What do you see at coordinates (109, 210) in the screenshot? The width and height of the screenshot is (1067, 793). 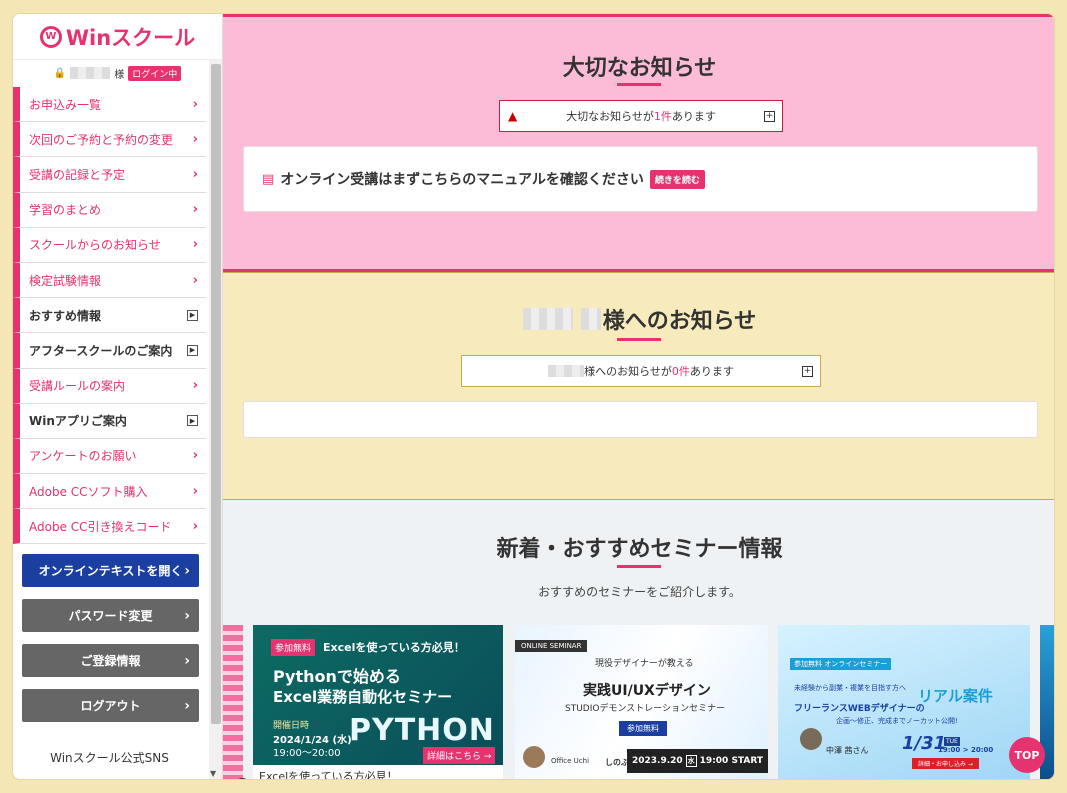 I see `sidebar-item: 学習のまとめ ›` at bounding box center [109, 210].